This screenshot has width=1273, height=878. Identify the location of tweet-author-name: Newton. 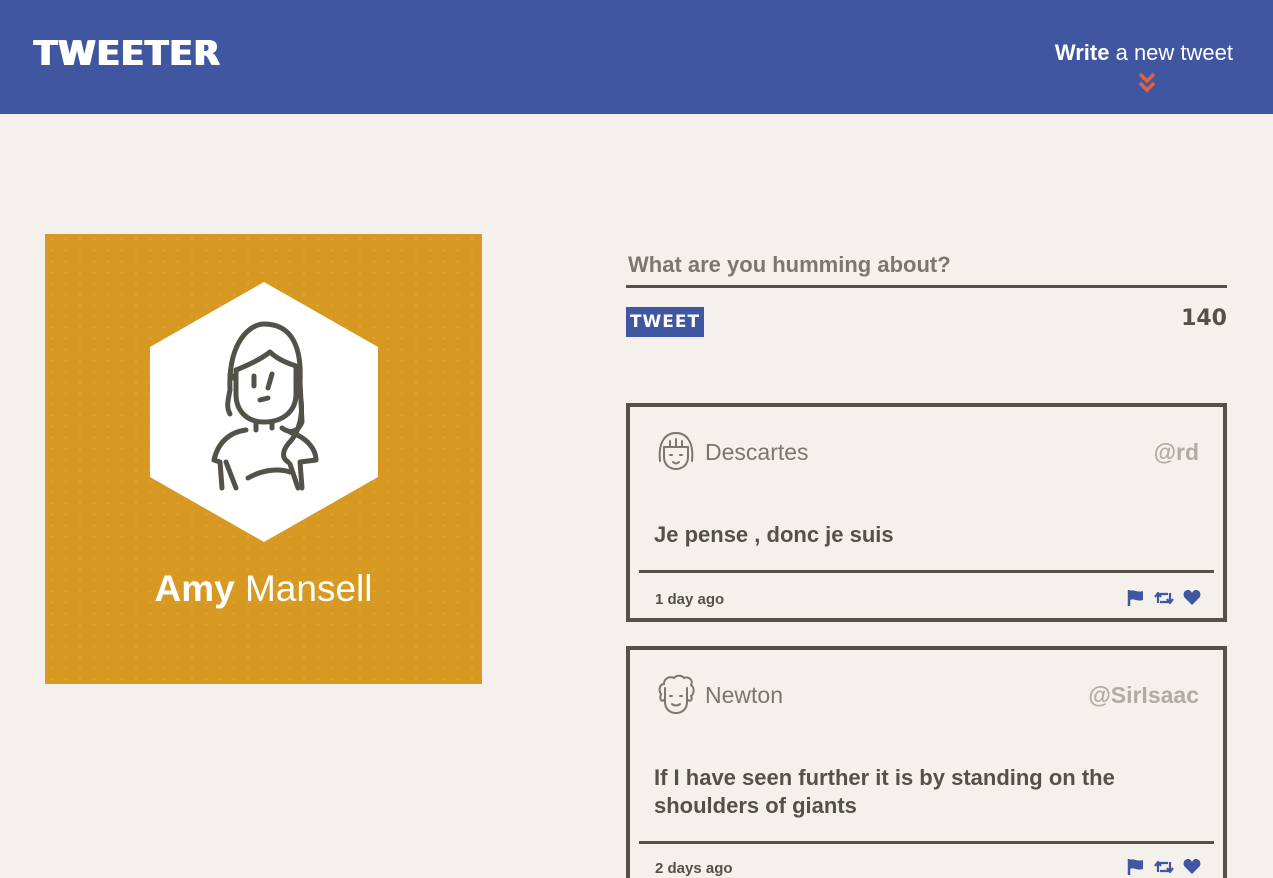
(744, 695).